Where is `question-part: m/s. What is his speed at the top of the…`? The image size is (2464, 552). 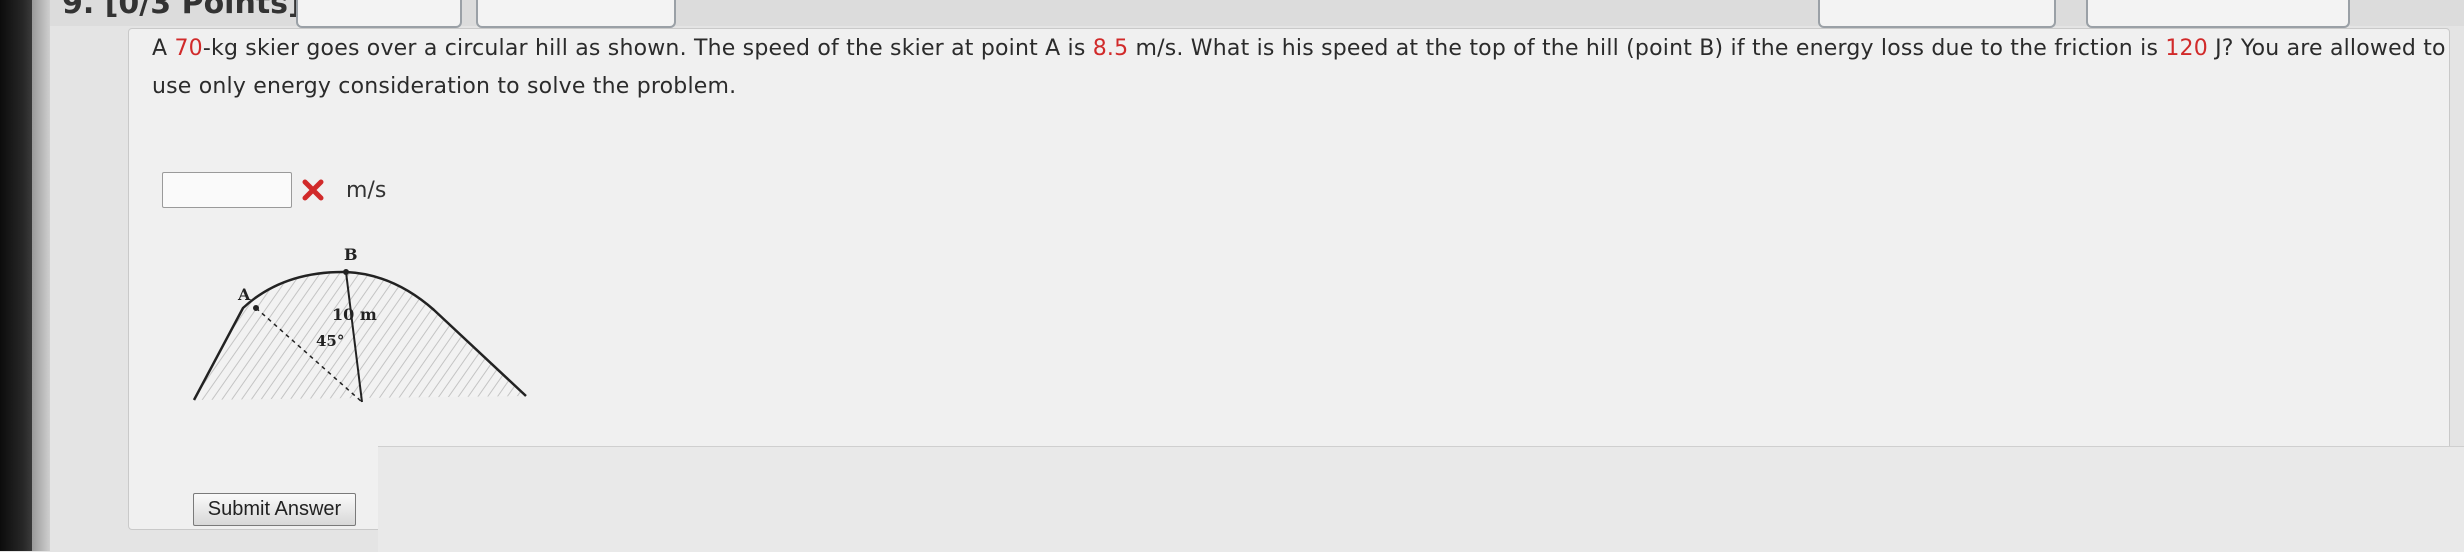
question-part: m/s. What is his speed at the top of the… is located at coordinates (1647, 48).